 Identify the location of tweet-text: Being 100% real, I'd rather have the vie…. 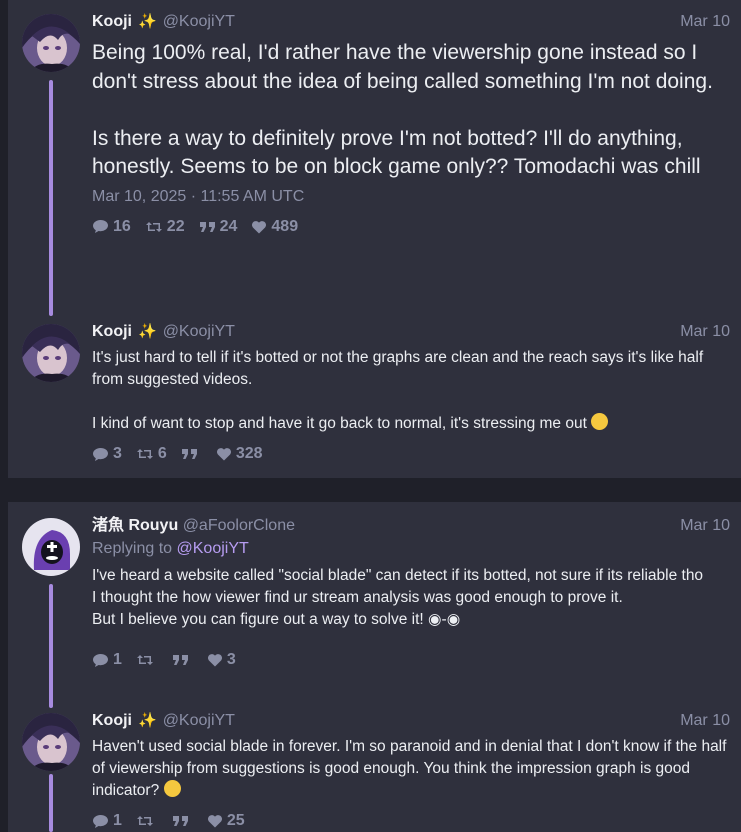
(402, 109).